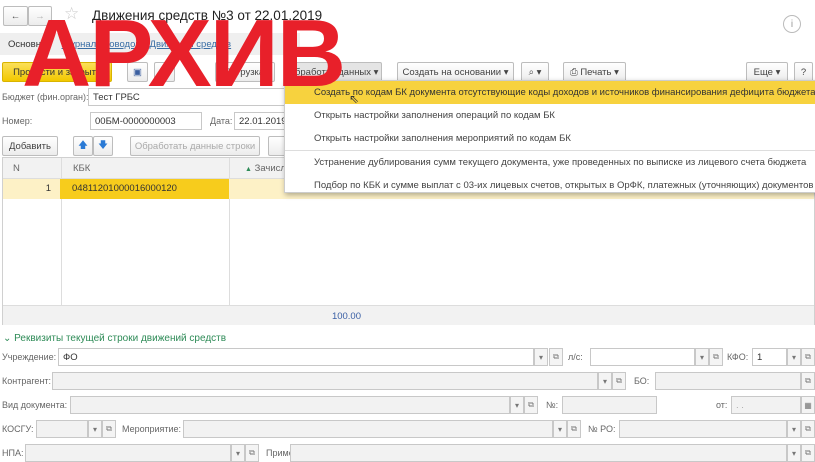 This screenshot has height=462, width=815. I want to click on counterparty-dropdown-icon: ▾, so click(605, 381).